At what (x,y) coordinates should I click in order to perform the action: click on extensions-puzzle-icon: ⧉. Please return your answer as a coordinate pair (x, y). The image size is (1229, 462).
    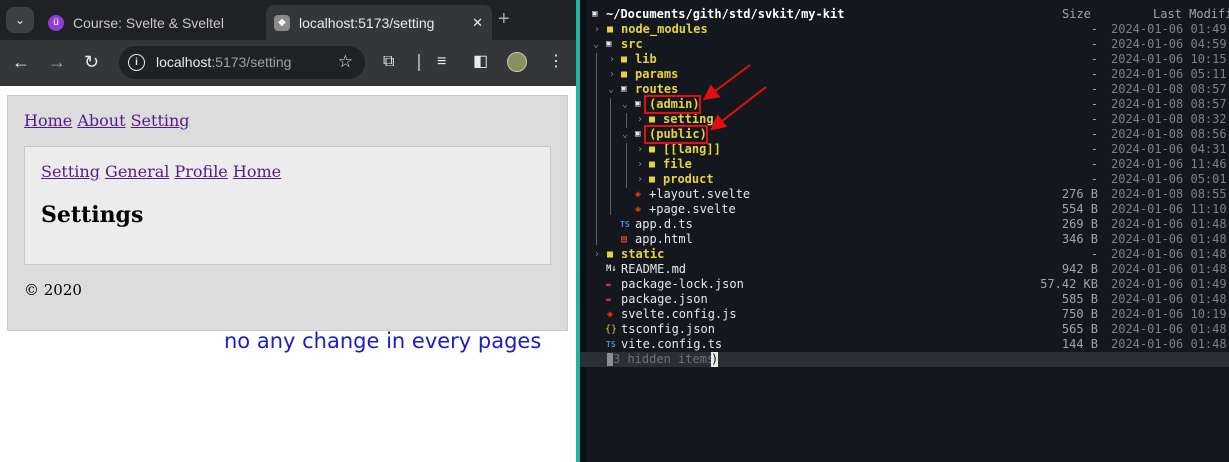
    Looking at the image, I should click on (388, 62).